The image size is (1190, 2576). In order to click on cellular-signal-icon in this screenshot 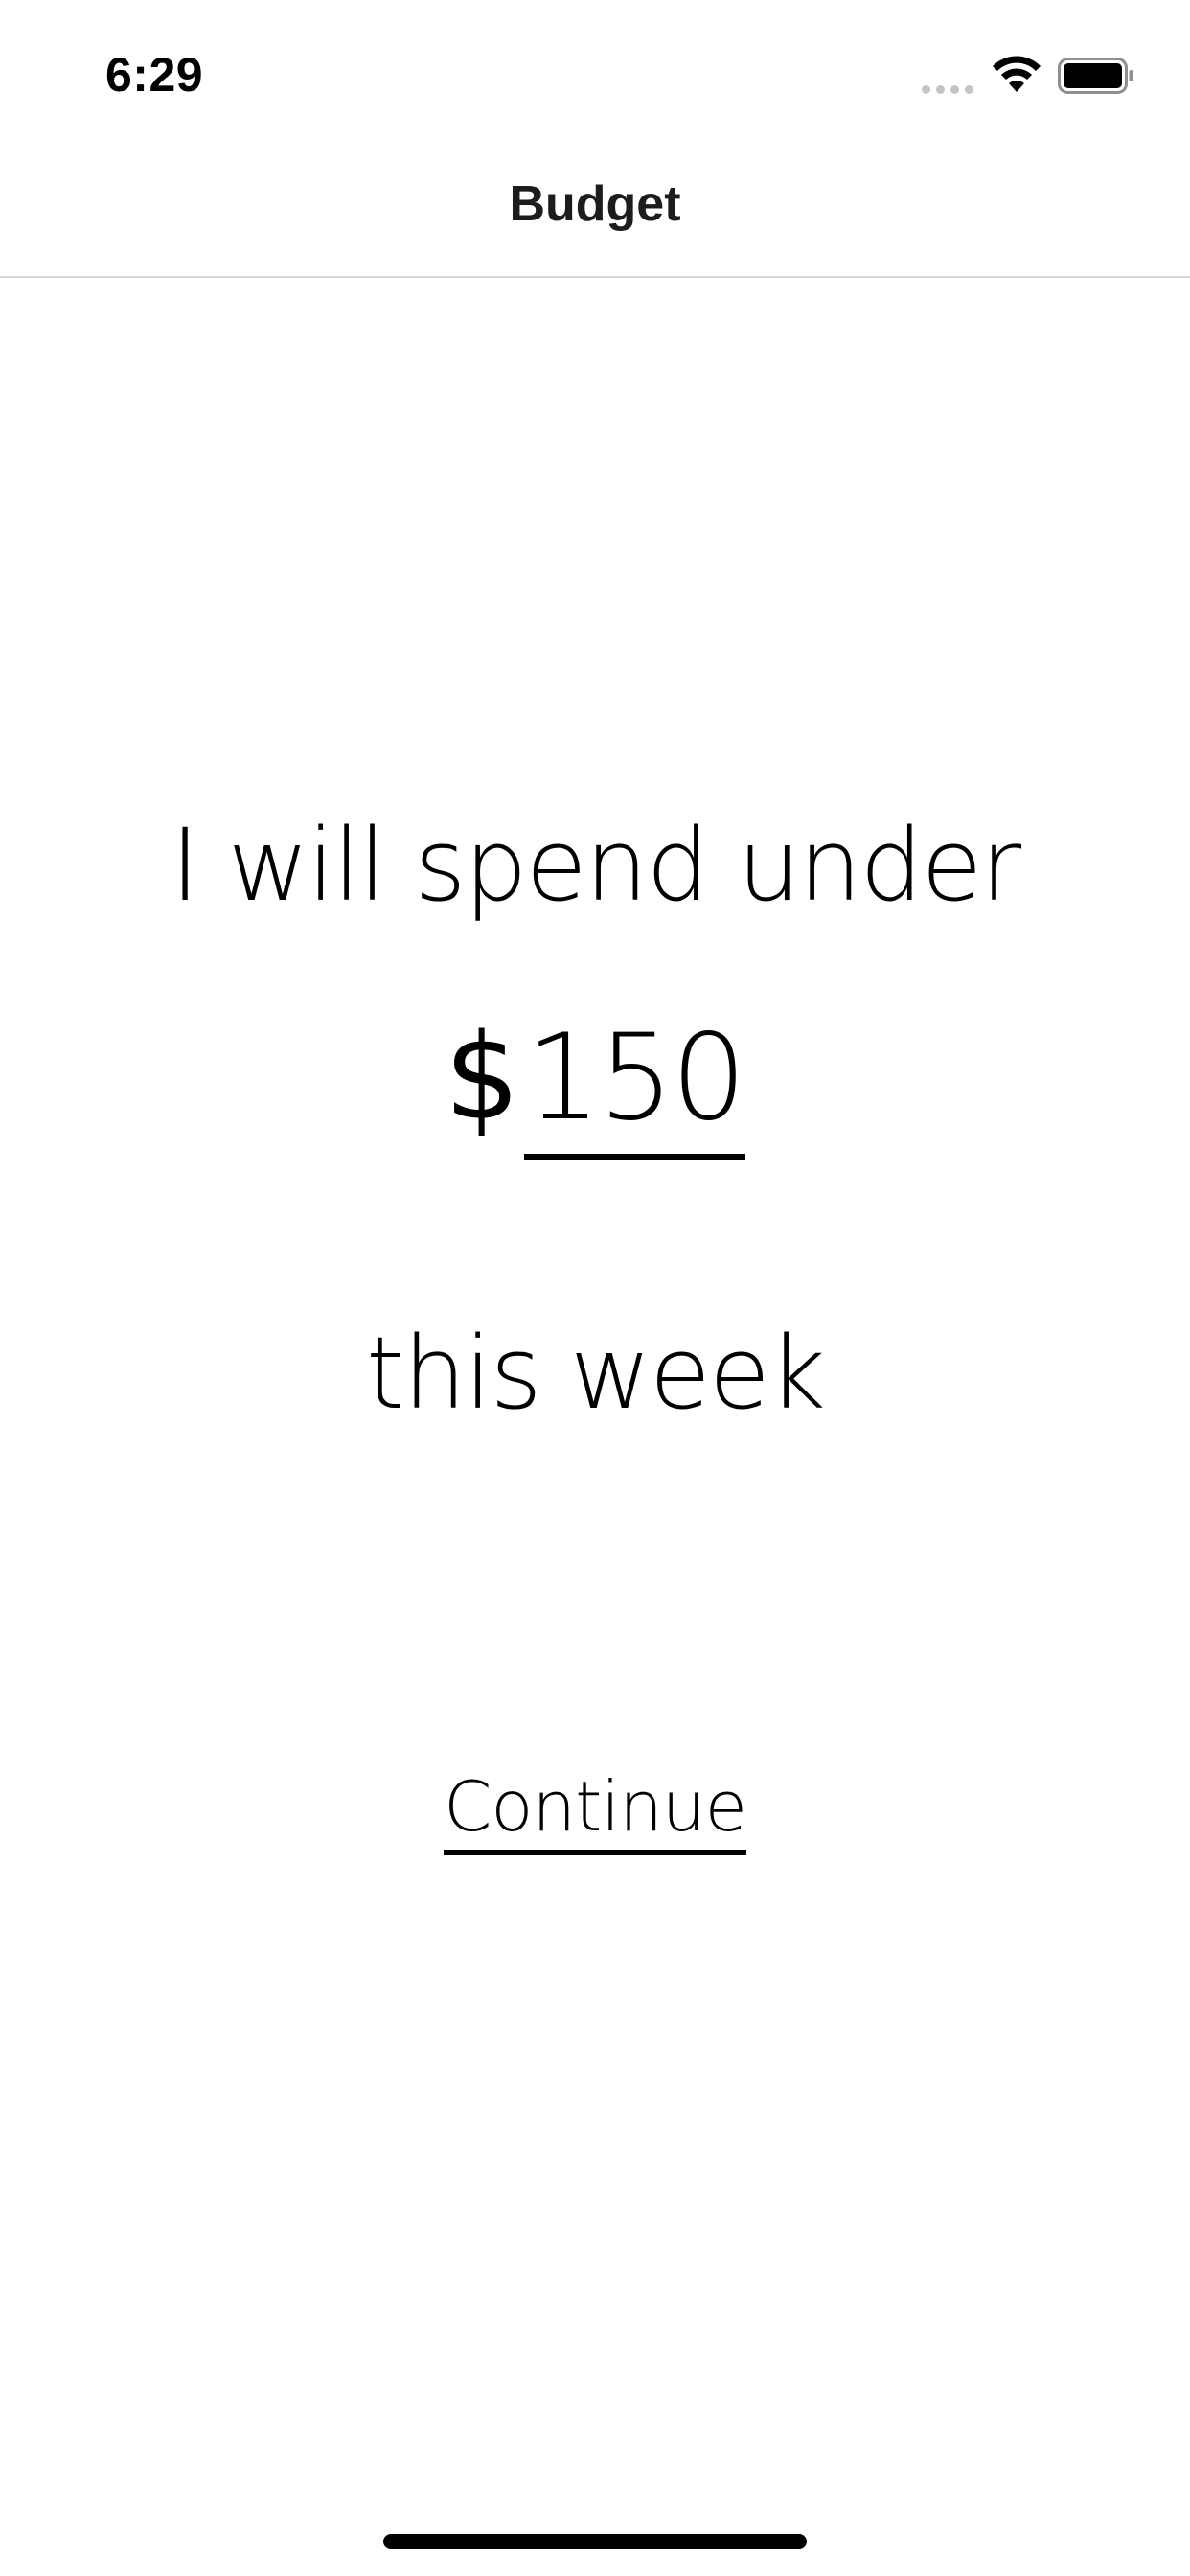, I will do `click(949, 89)`.